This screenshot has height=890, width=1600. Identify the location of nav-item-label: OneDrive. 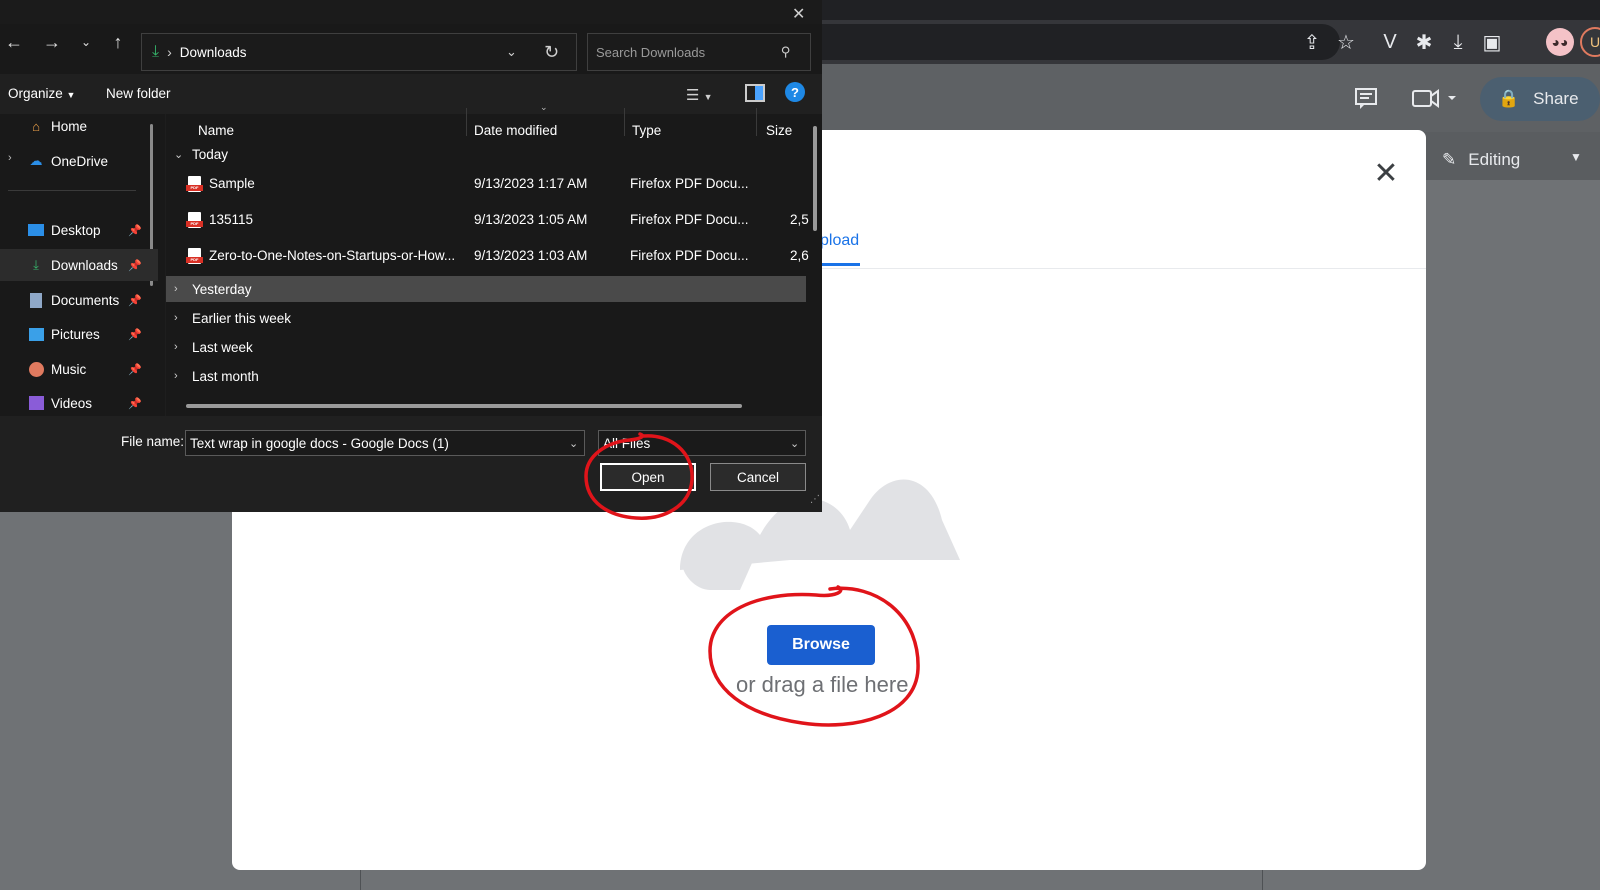
(80, 161).